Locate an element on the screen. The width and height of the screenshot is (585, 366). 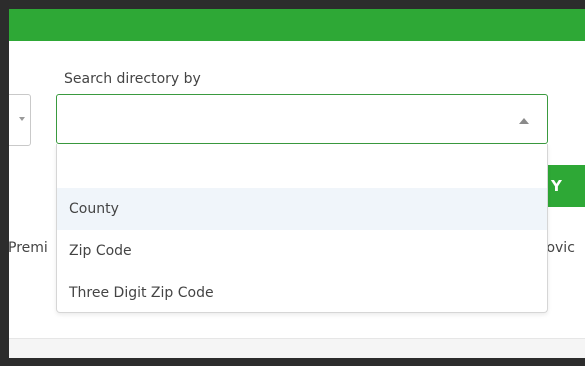
search-by-select is located at coordinates (302, 119).